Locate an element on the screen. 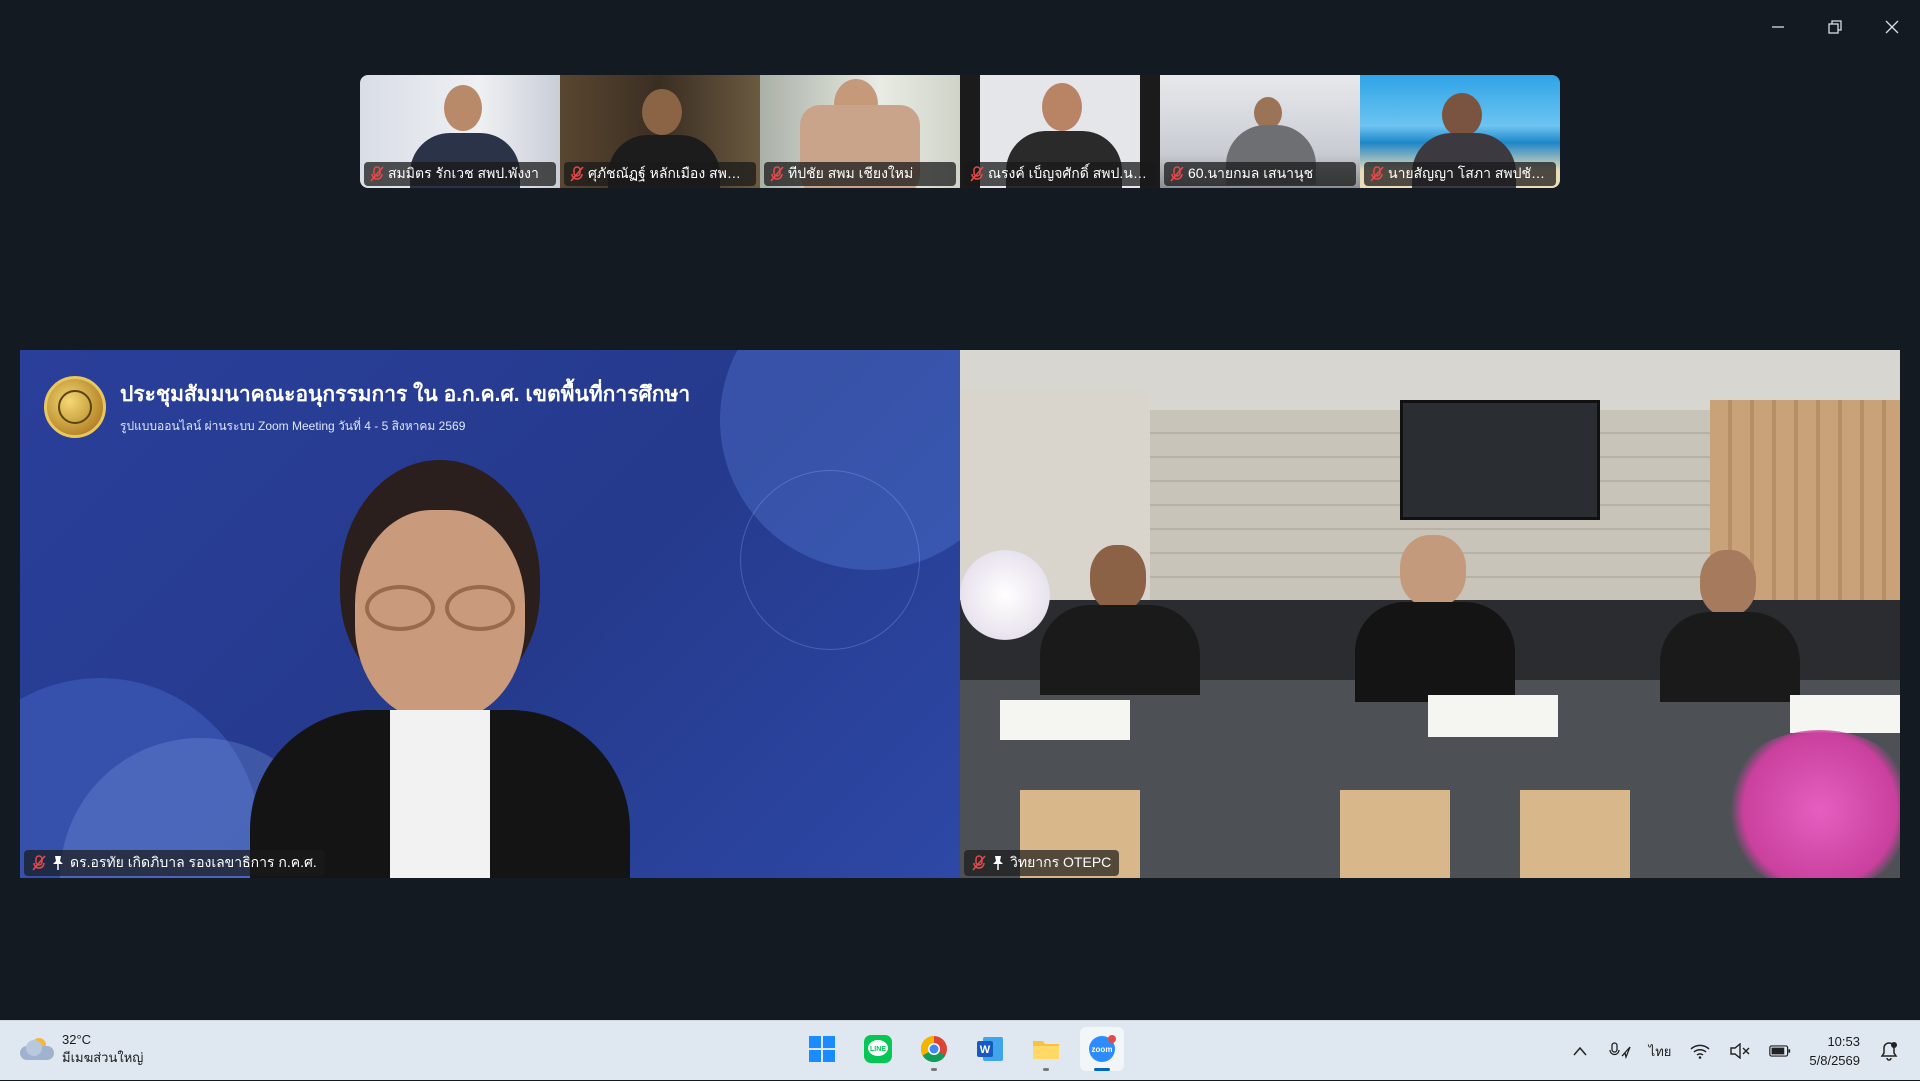  notification-bell-icon is located at coordinates (1889, 1051).